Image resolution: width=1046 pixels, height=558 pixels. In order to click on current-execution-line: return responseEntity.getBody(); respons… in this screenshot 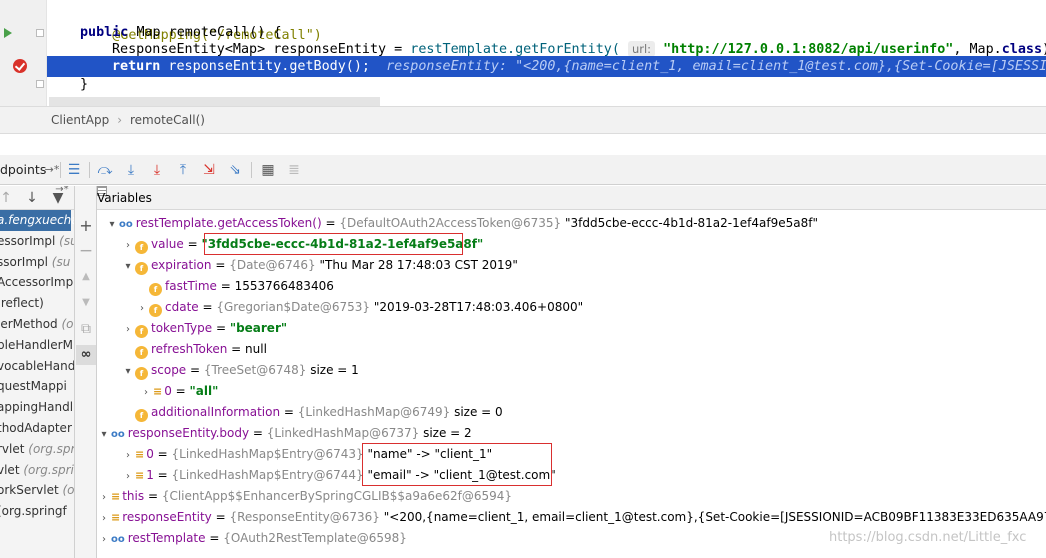, I will do `click(546, 66)`.